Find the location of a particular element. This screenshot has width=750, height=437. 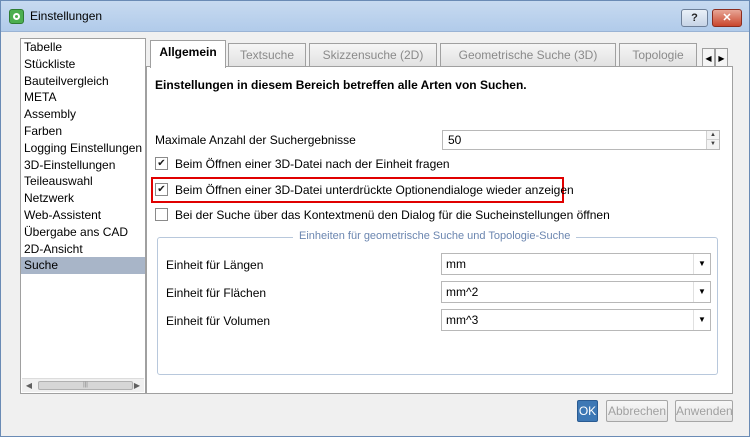

close-button: ✕ is located at coordinates (727, 18).